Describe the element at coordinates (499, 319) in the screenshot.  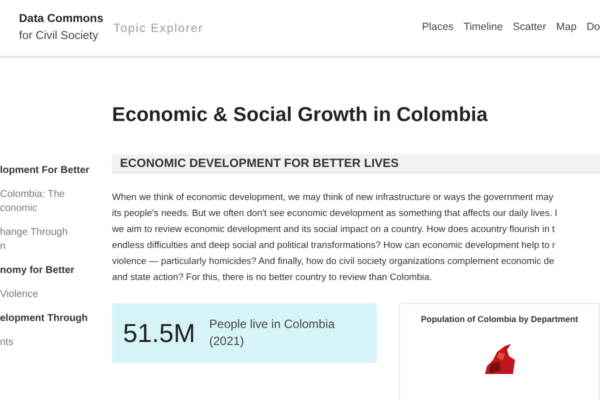
I see `map-title: Population of Colombia by Department` at that location.